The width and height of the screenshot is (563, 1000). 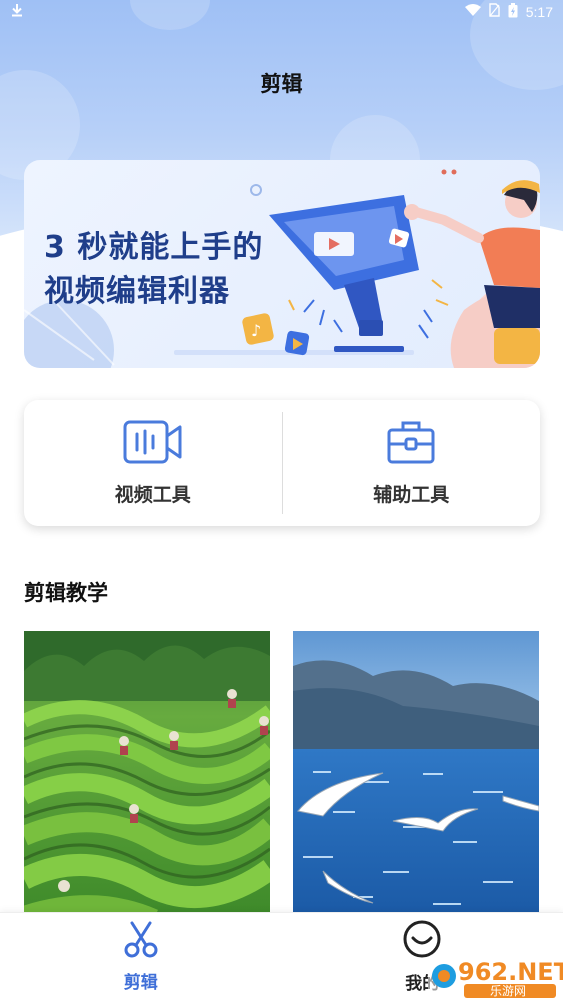 I want to click on status-time: 5:17, so click(x=539, y=12).